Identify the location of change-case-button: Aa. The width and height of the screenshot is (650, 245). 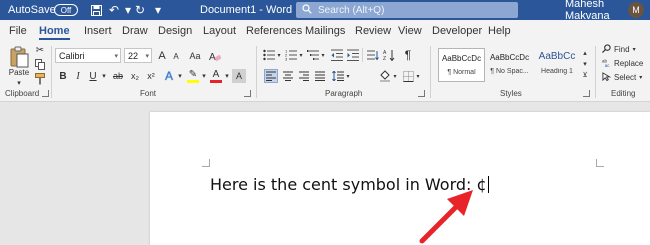
(195, 55).